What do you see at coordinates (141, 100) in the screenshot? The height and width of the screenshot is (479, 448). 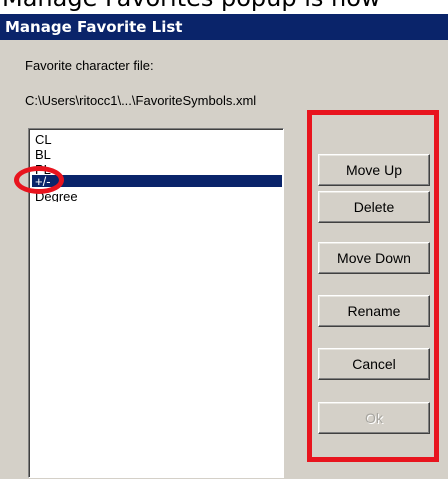 I see `favorite-file-path: C:\Users\ritocc1\...\FavoriteSymbols.xml` at bounding box center [141, 100].